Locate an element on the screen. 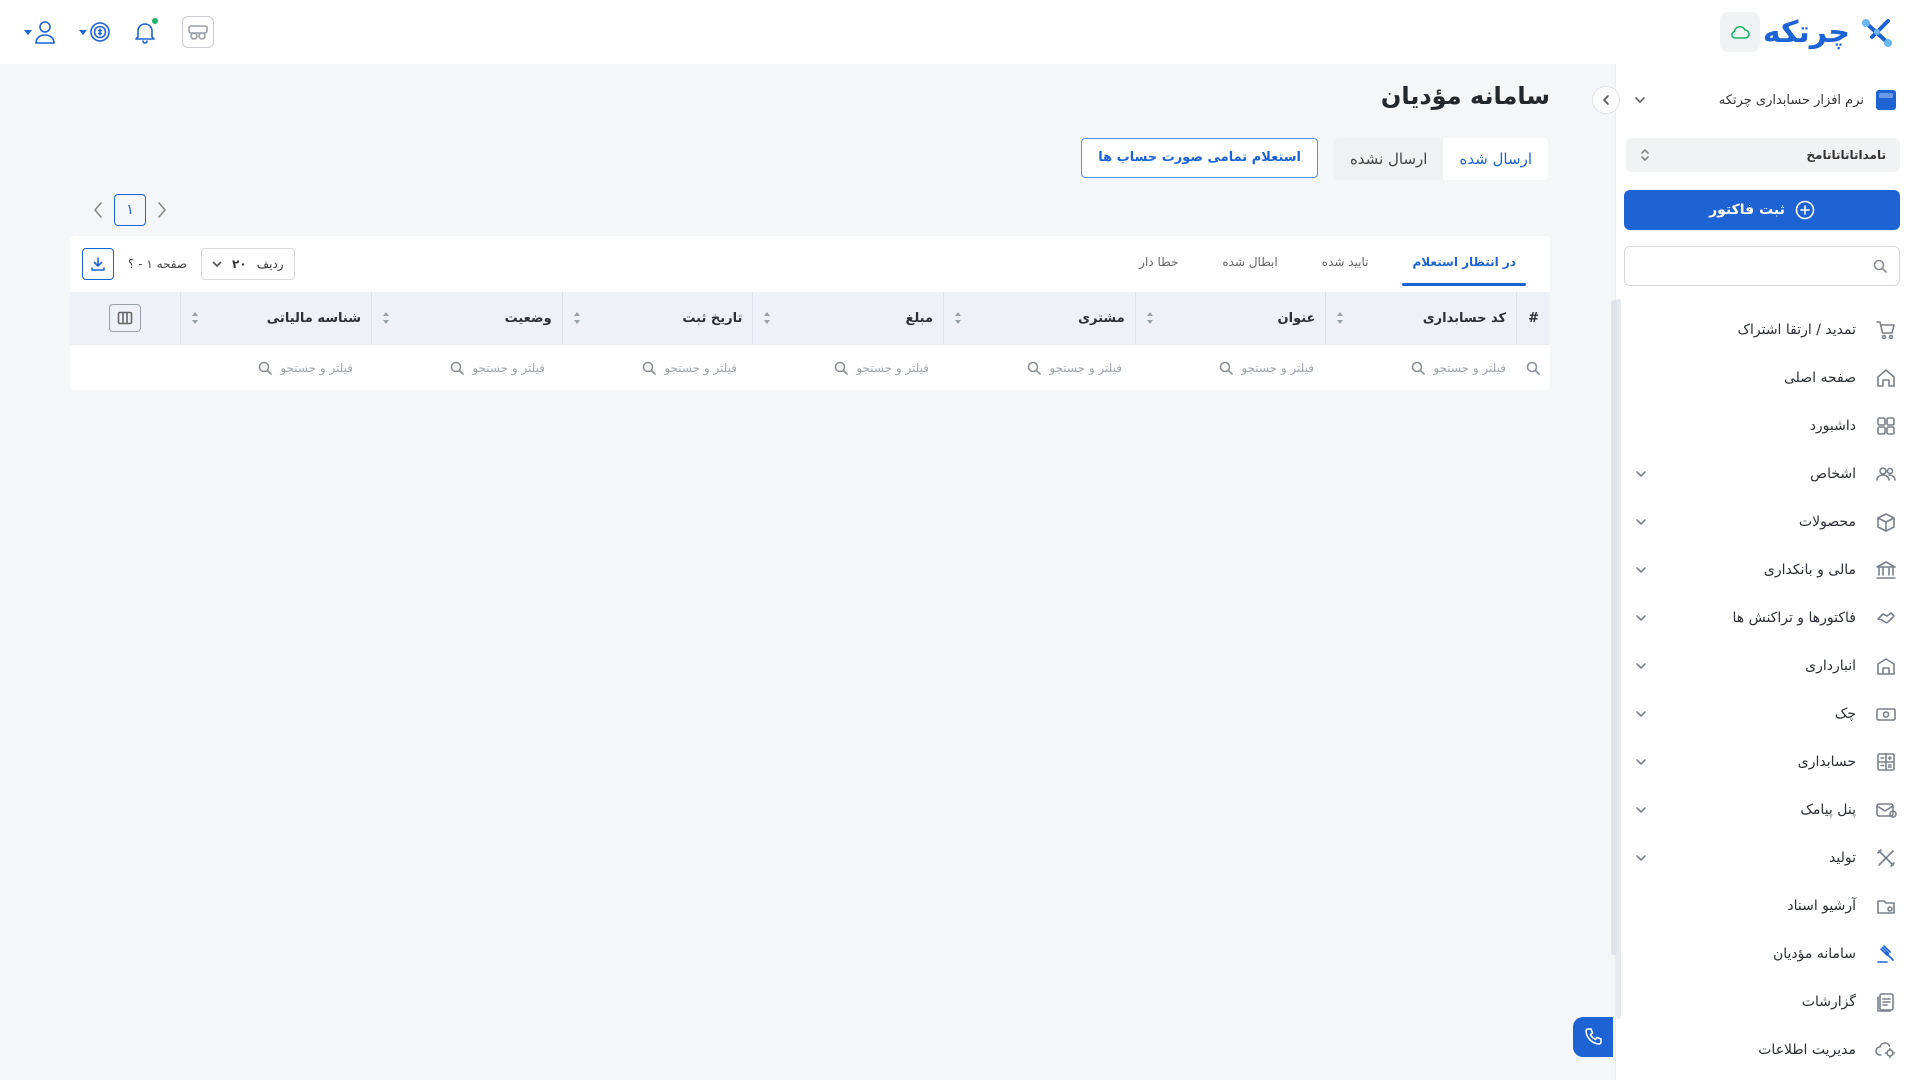 The height and width of the screenshot is (1080, 1920). dashboard-icon is located at coordinates (1886, 426).